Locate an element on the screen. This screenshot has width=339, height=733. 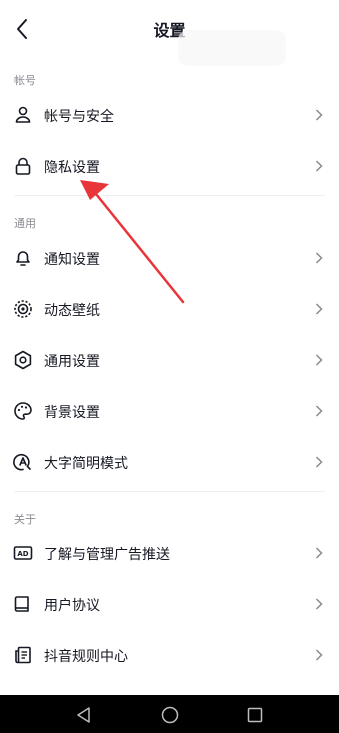
nav-home-icon is located at coordinates (170, 715).